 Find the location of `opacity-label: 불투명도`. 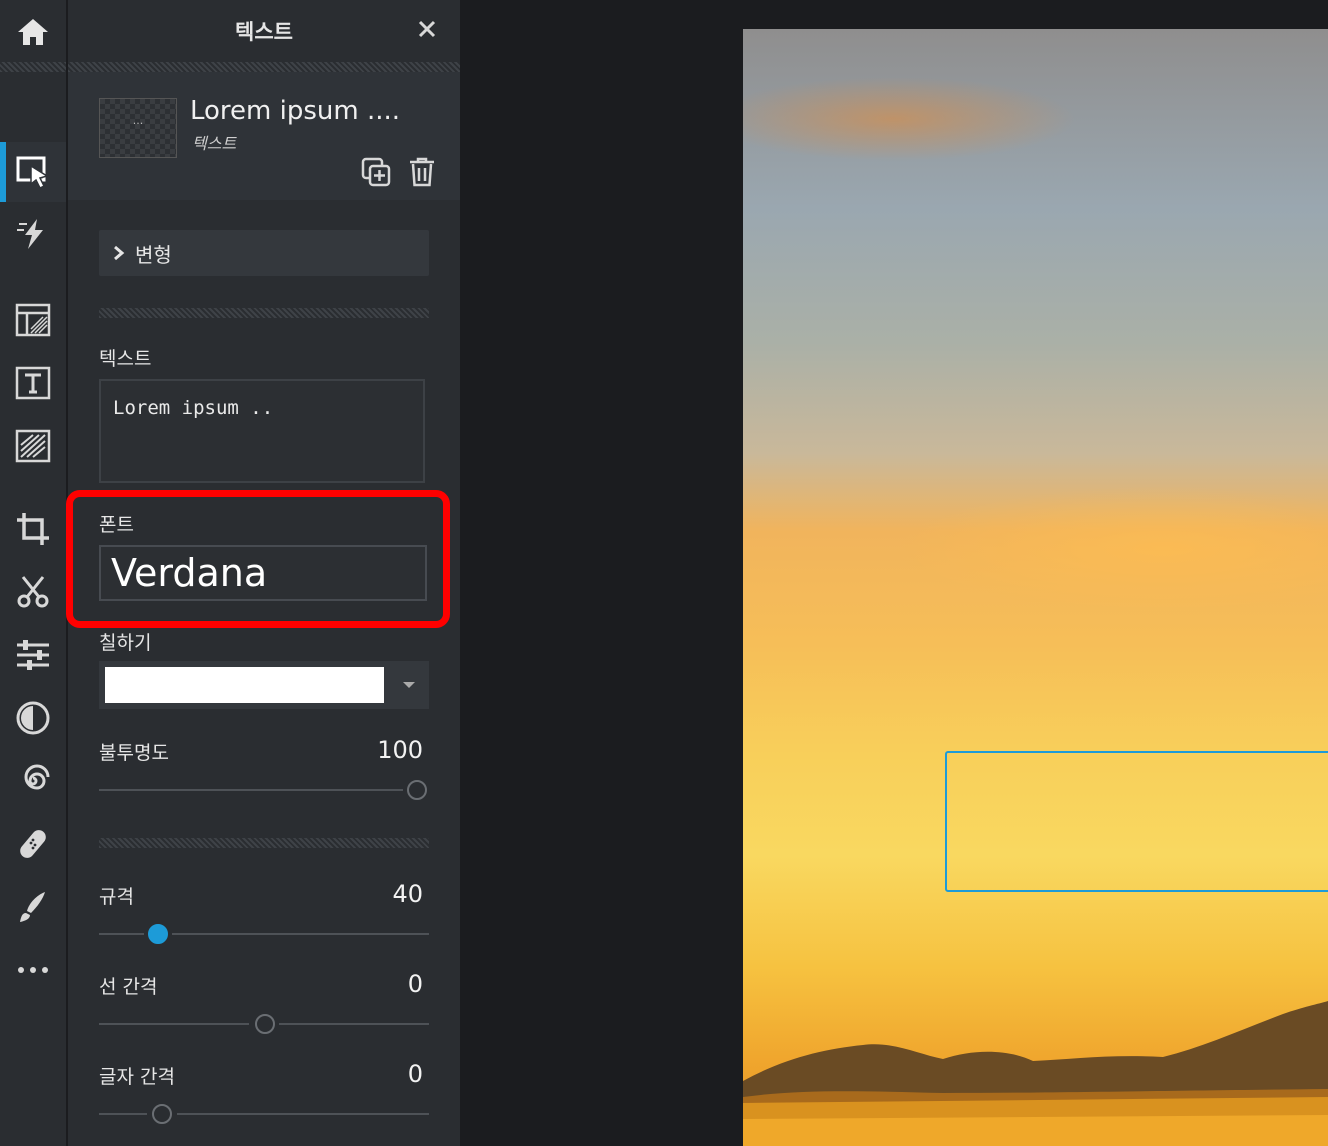

opacity-label: 불투명도 is located at coordinates (134, 753).